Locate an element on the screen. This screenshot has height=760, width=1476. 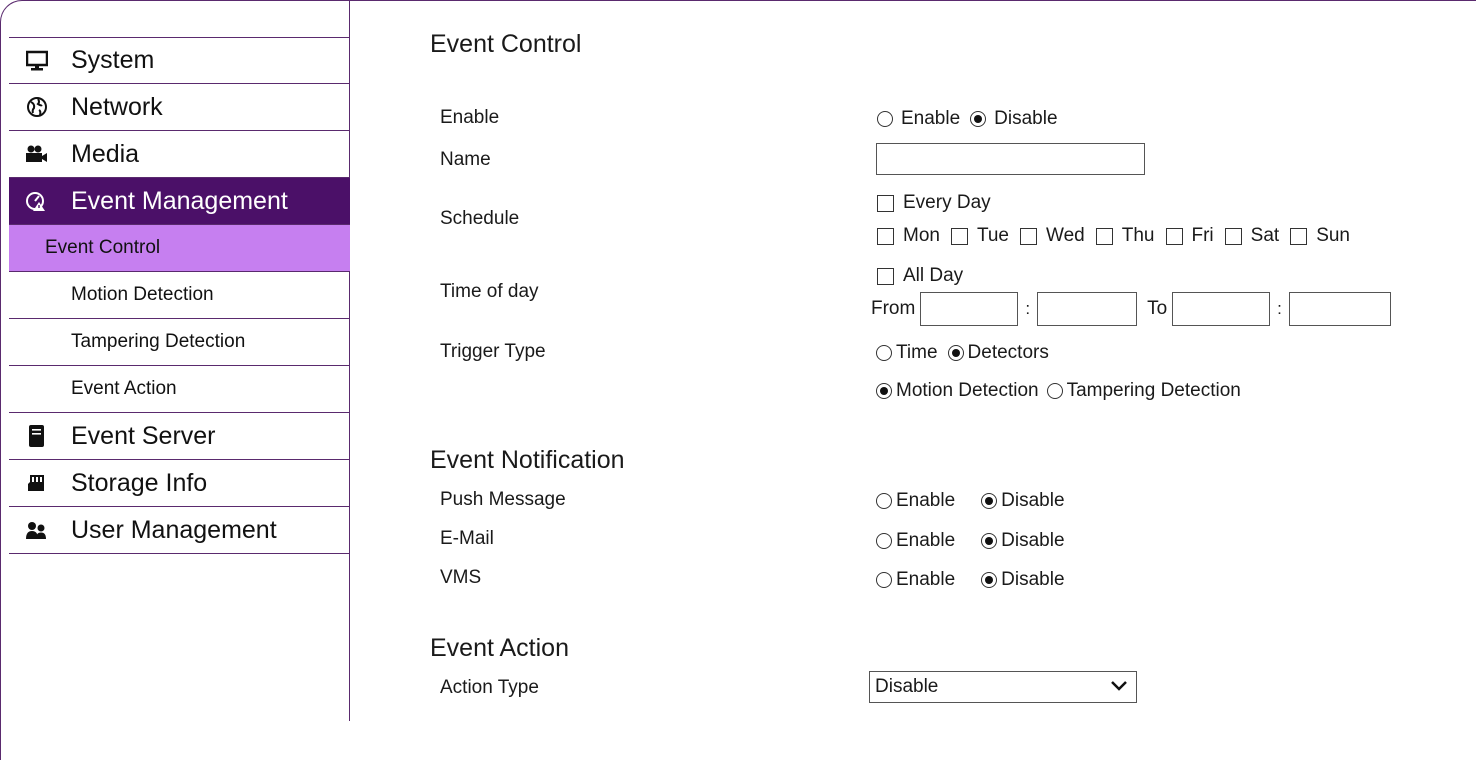
push-disable-radio is located at coordinates (989, 501).